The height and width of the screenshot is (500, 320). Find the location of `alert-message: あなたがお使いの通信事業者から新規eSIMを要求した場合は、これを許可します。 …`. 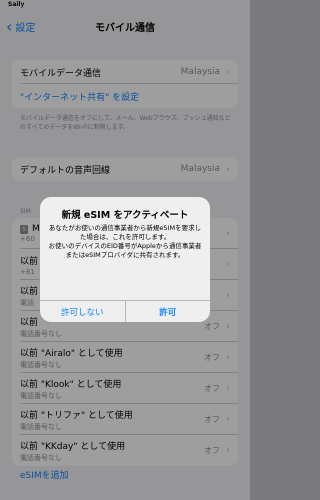

alert-message: あなたがお使いの通信事業者から新規eSIMを要求した場合は、これを許可します。 … is located at coordinates (125, 242).